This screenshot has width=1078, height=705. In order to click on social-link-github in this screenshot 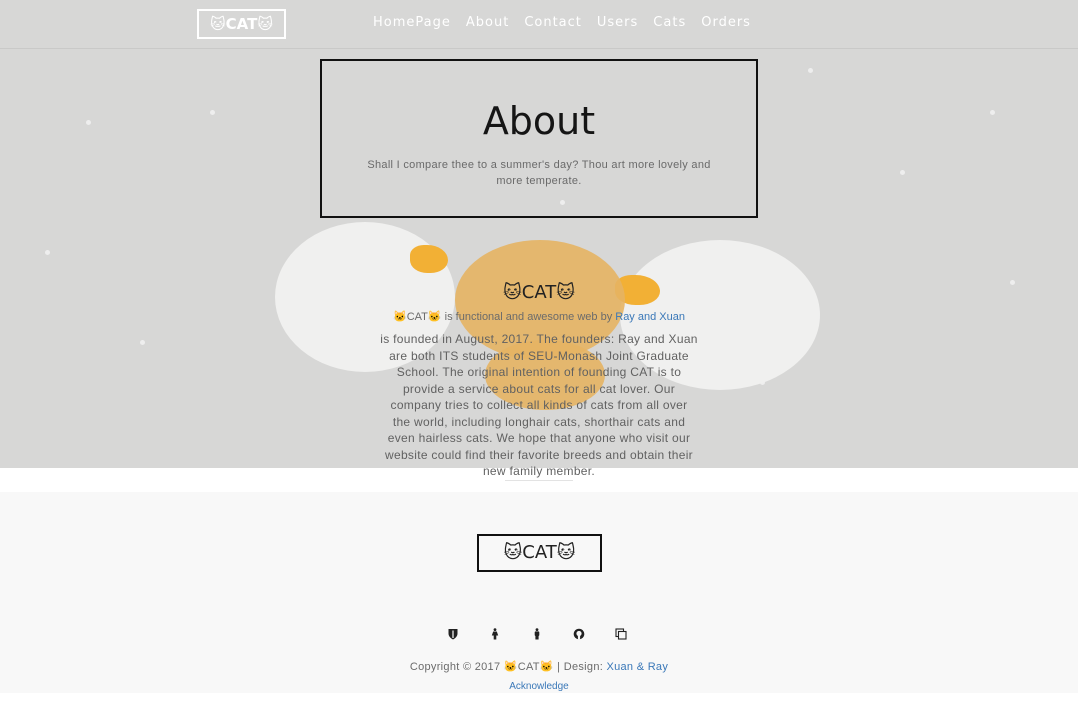, I will do `click(594, 635)`.